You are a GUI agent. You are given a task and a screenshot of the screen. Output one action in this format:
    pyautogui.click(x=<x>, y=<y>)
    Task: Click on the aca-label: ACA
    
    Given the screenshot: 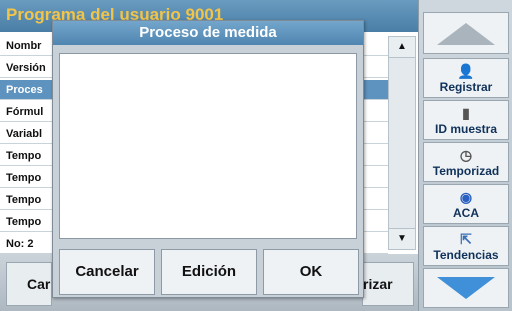 What is the action you would take?
    pyautogui.click(x=466, y=213)
    